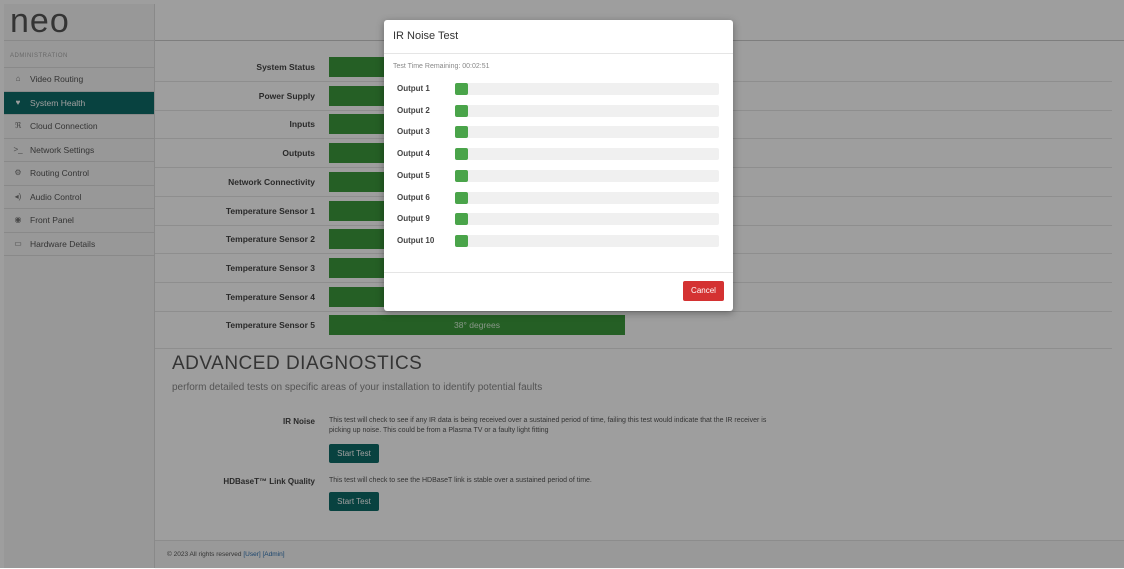  I want to click on output-label: Output 5, so click(413, 175).